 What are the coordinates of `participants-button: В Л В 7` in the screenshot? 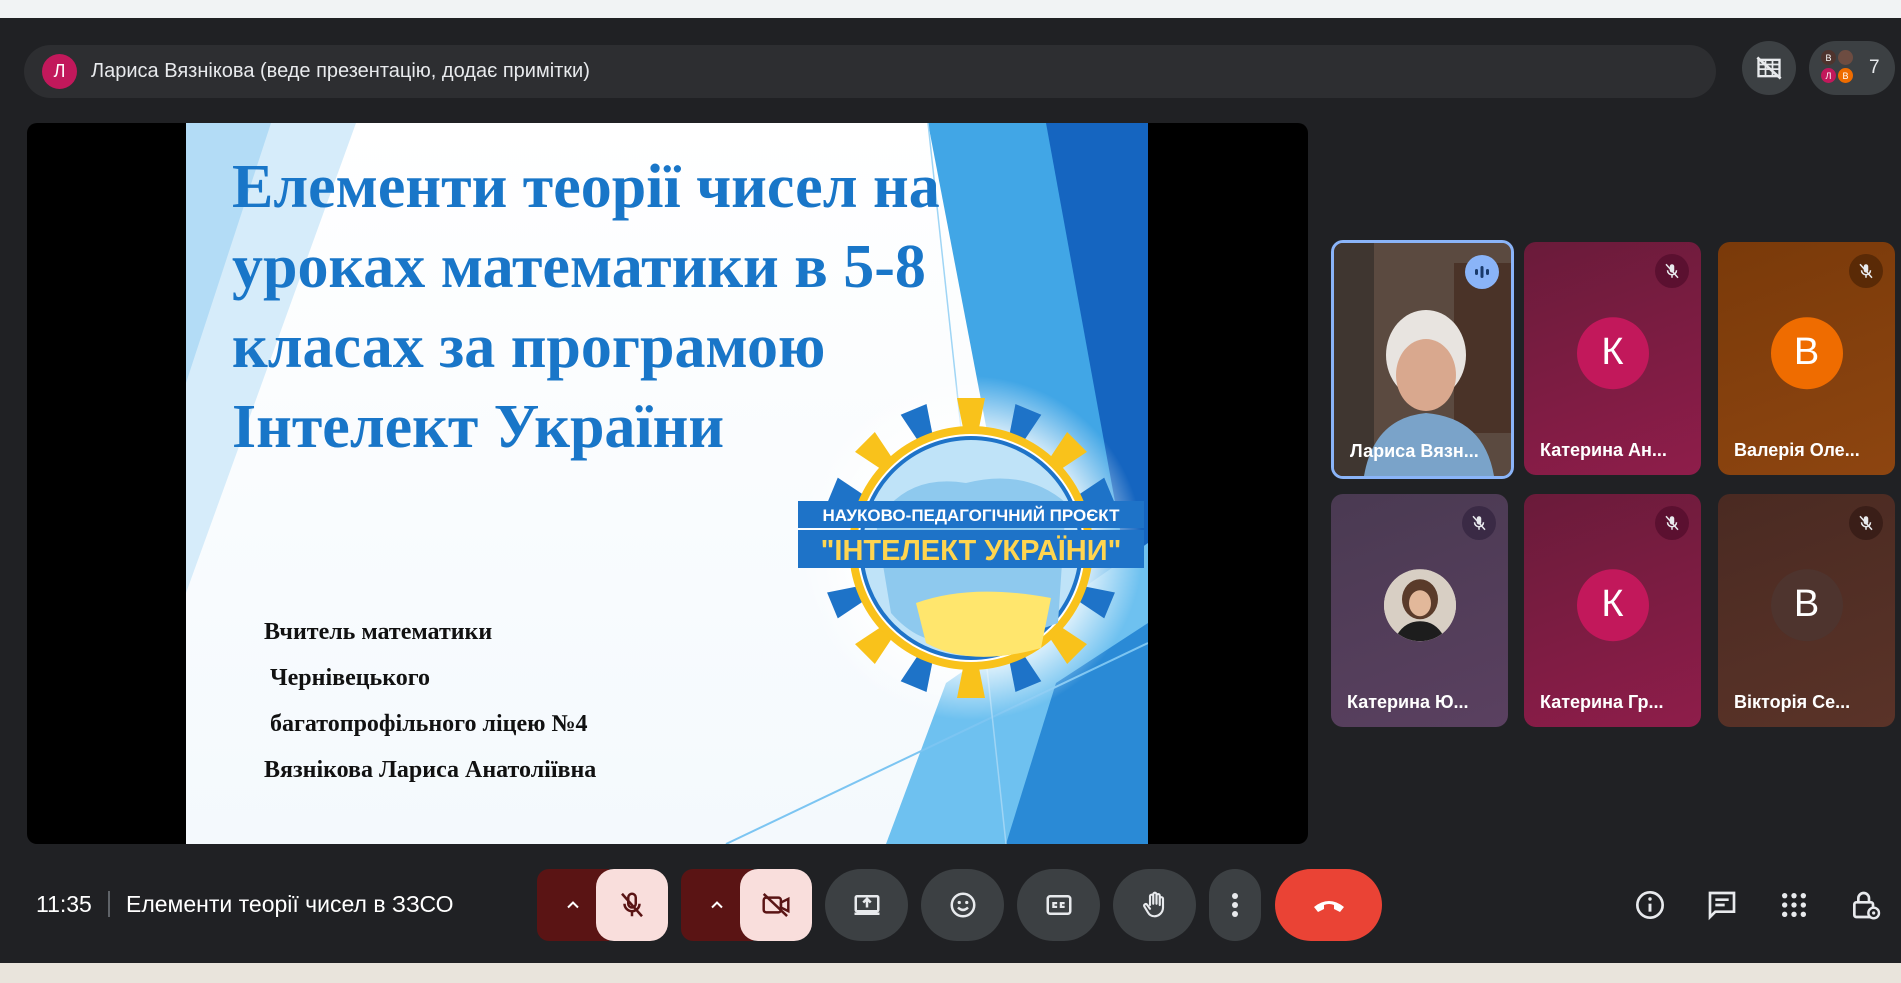 It's located at (1852, 68).